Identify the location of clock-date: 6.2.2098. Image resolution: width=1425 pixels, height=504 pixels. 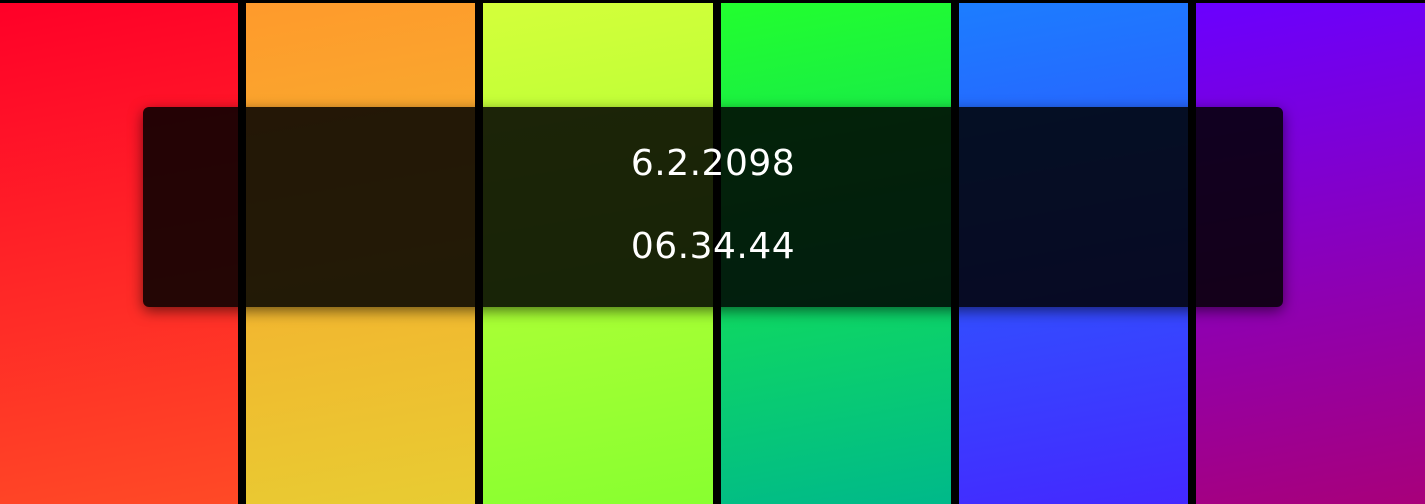
(713, 163).